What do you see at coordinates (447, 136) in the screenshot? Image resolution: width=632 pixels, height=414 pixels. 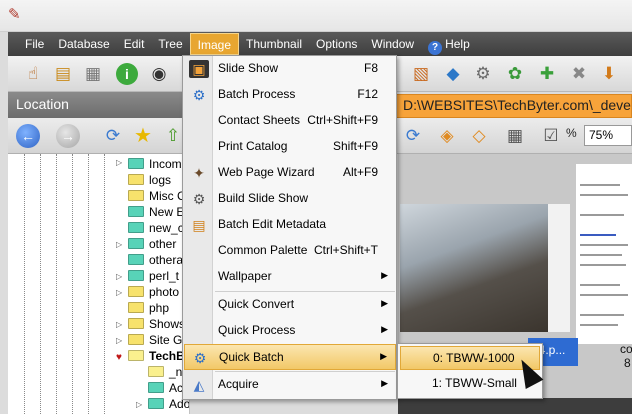 I see `tag-icon: ◈` at bounding box center [447, 136].